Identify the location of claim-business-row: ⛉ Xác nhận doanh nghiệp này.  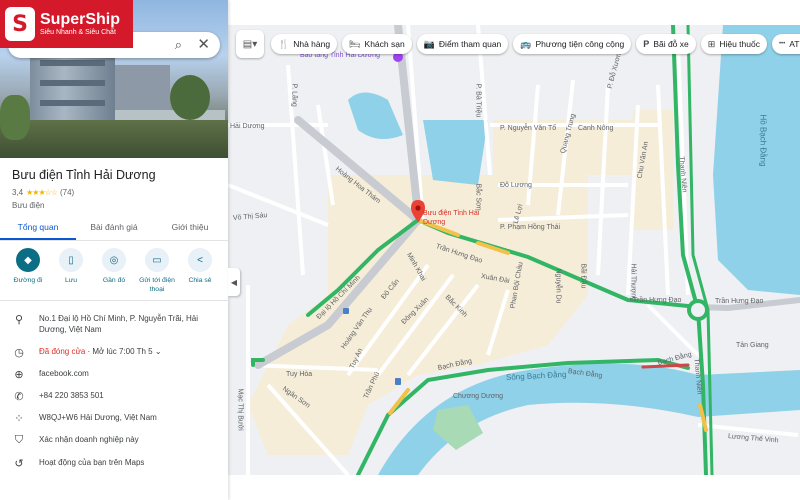
(114, 441).